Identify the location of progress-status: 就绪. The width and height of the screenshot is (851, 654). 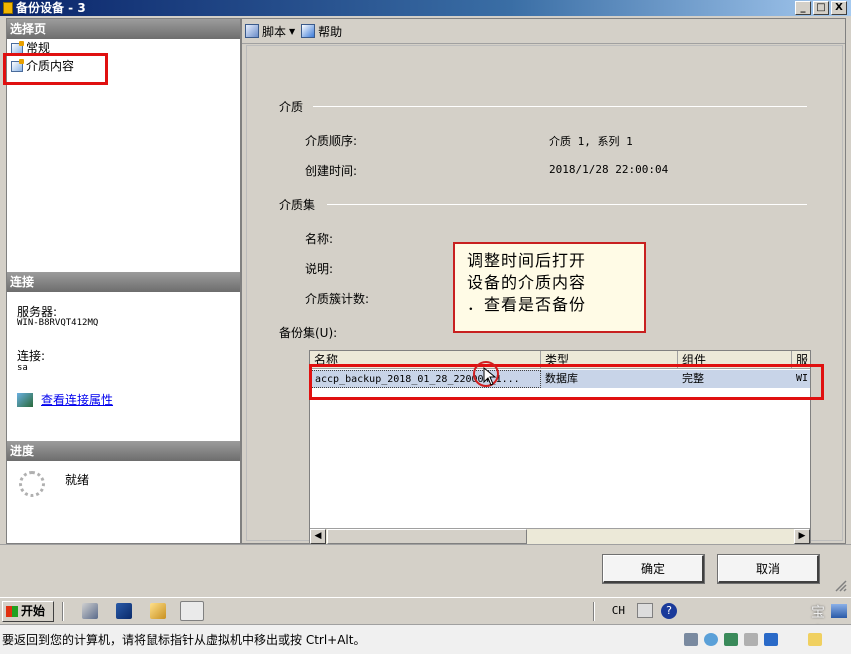
(77, 480).